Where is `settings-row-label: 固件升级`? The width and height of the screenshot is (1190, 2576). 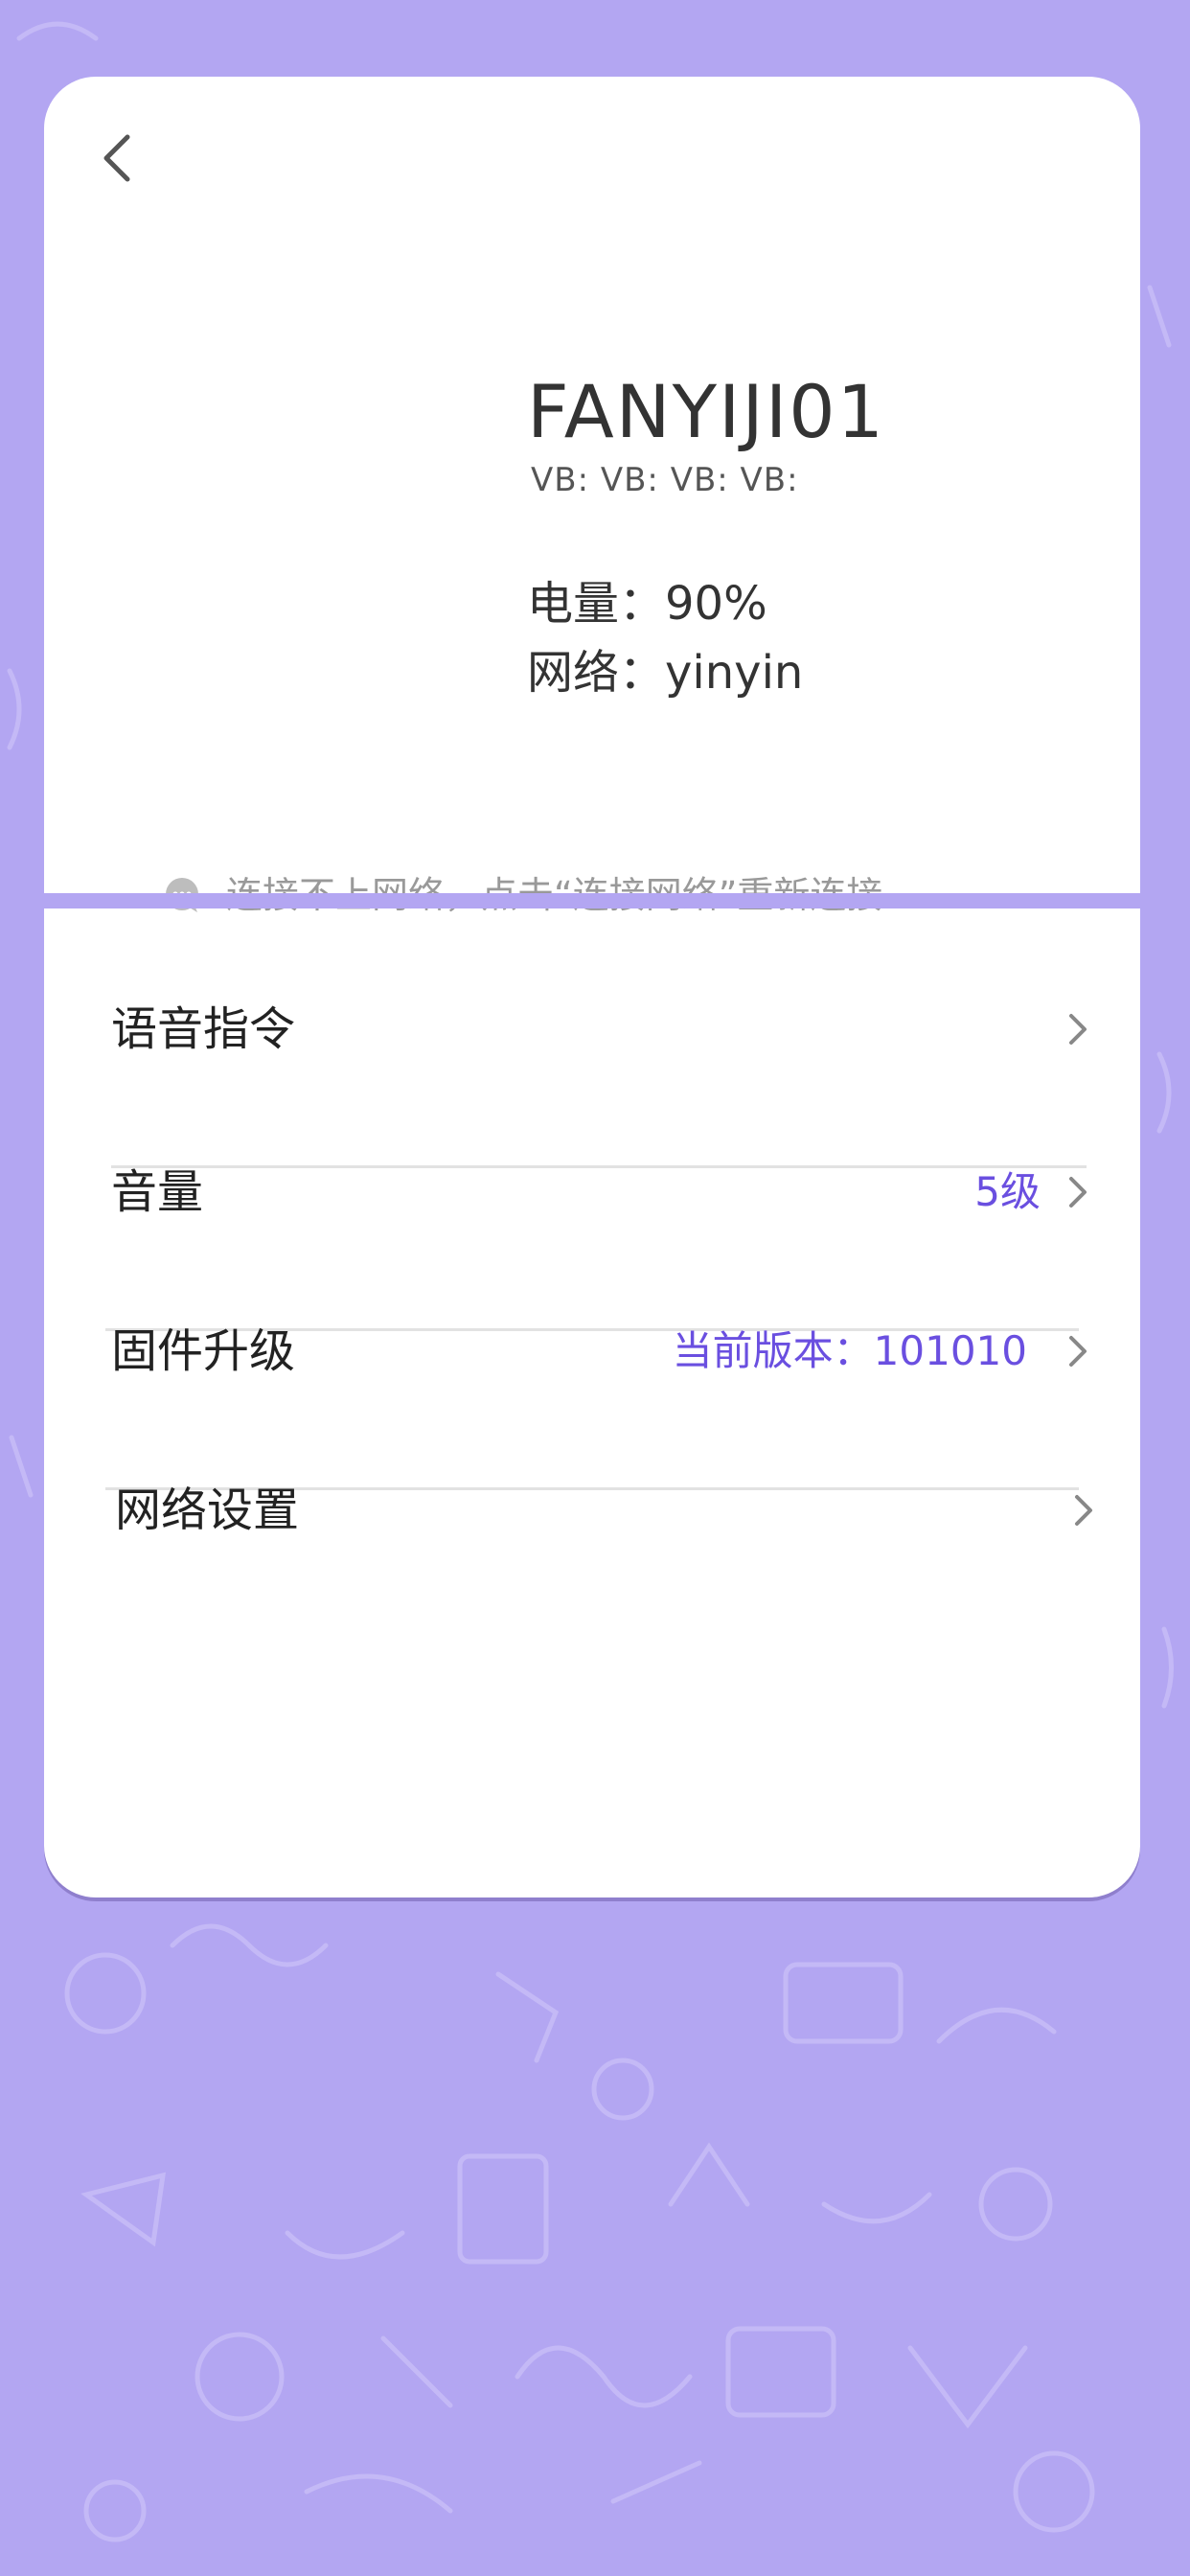
settings-row-label: 固件升级 is located at coordinates (203, 1351).